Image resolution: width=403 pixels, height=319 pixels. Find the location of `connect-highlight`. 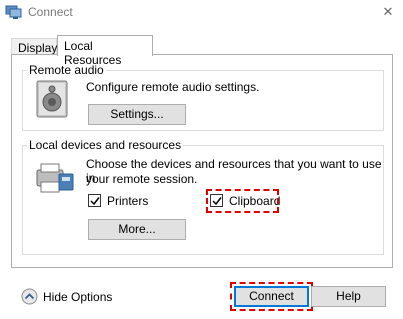

connect-highlight is located at coordinates (271, 296).